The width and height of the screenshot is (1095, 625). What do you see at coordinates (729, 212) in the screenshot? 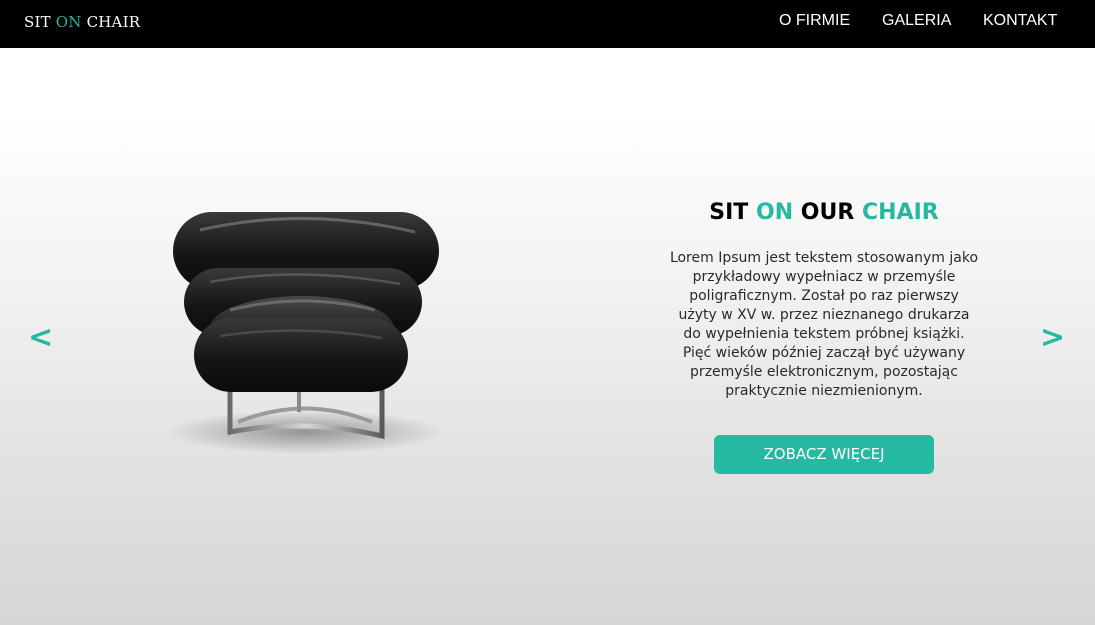
I see `headline-word-sit: SIT` at bounding box center [729, 212].